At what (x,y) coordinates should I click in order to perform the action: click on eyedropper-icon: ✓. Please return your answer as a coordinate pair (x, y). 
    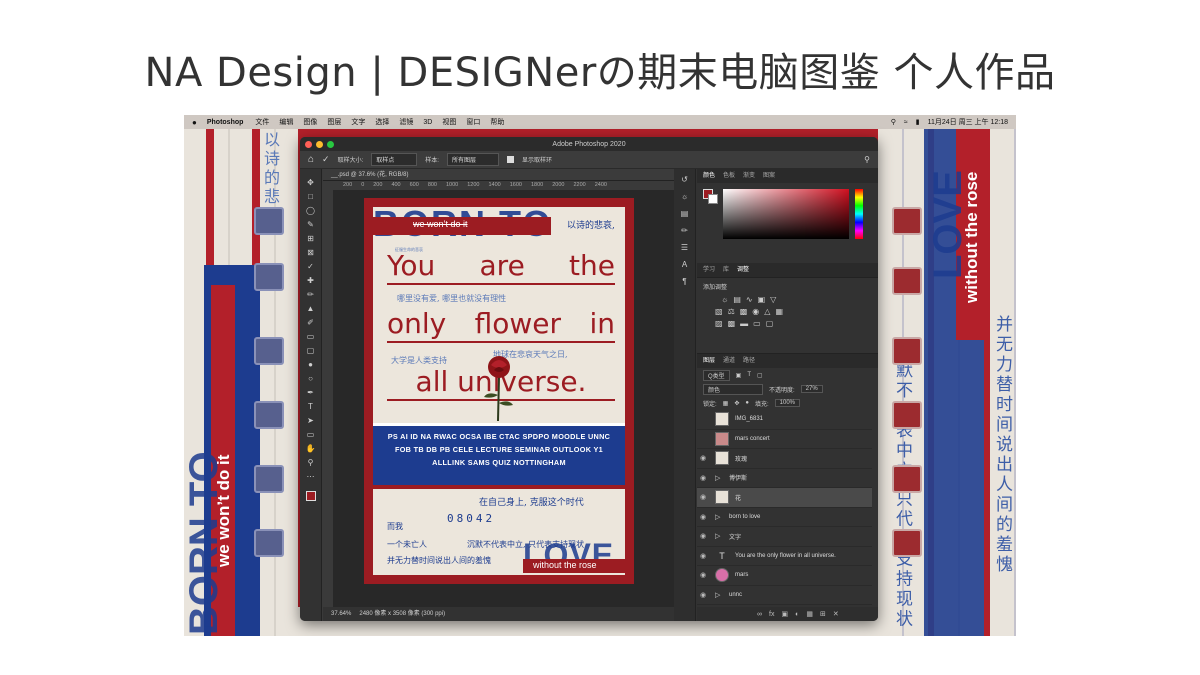
    Looking at the image, I should click on (311, 266).